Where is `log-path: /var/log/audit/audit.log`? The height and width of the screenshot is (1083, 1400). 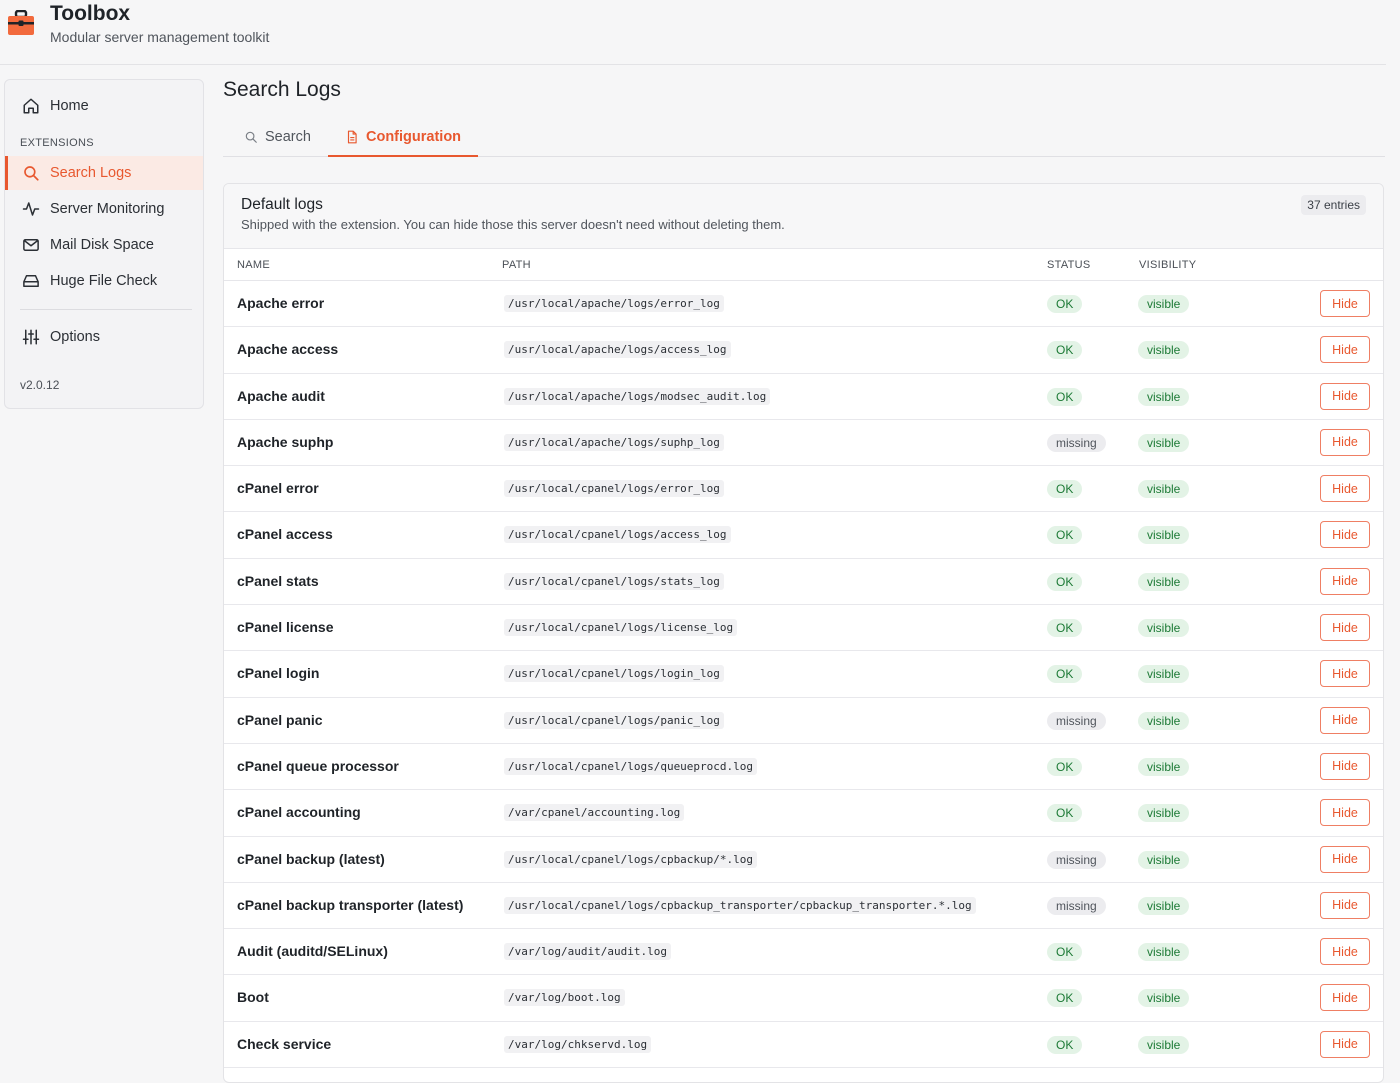
log-path: /var/log/audit/audit.log is located at coordinates (587, 952).